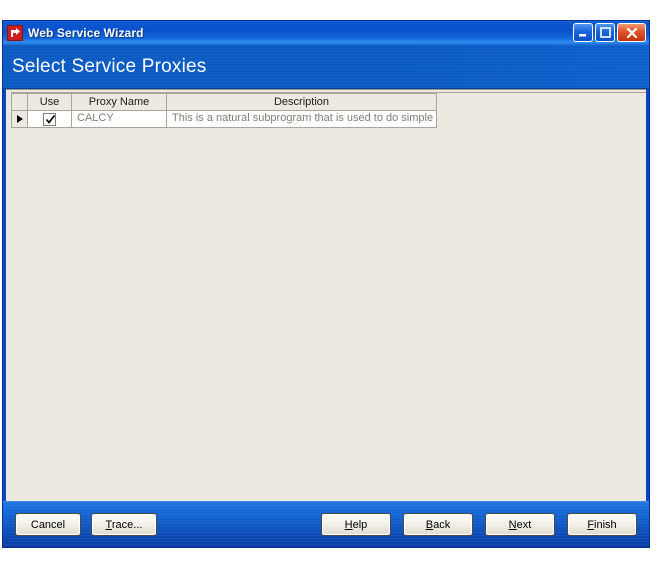  I want to click on back-button-mnemonic: B, so click(429, 524).